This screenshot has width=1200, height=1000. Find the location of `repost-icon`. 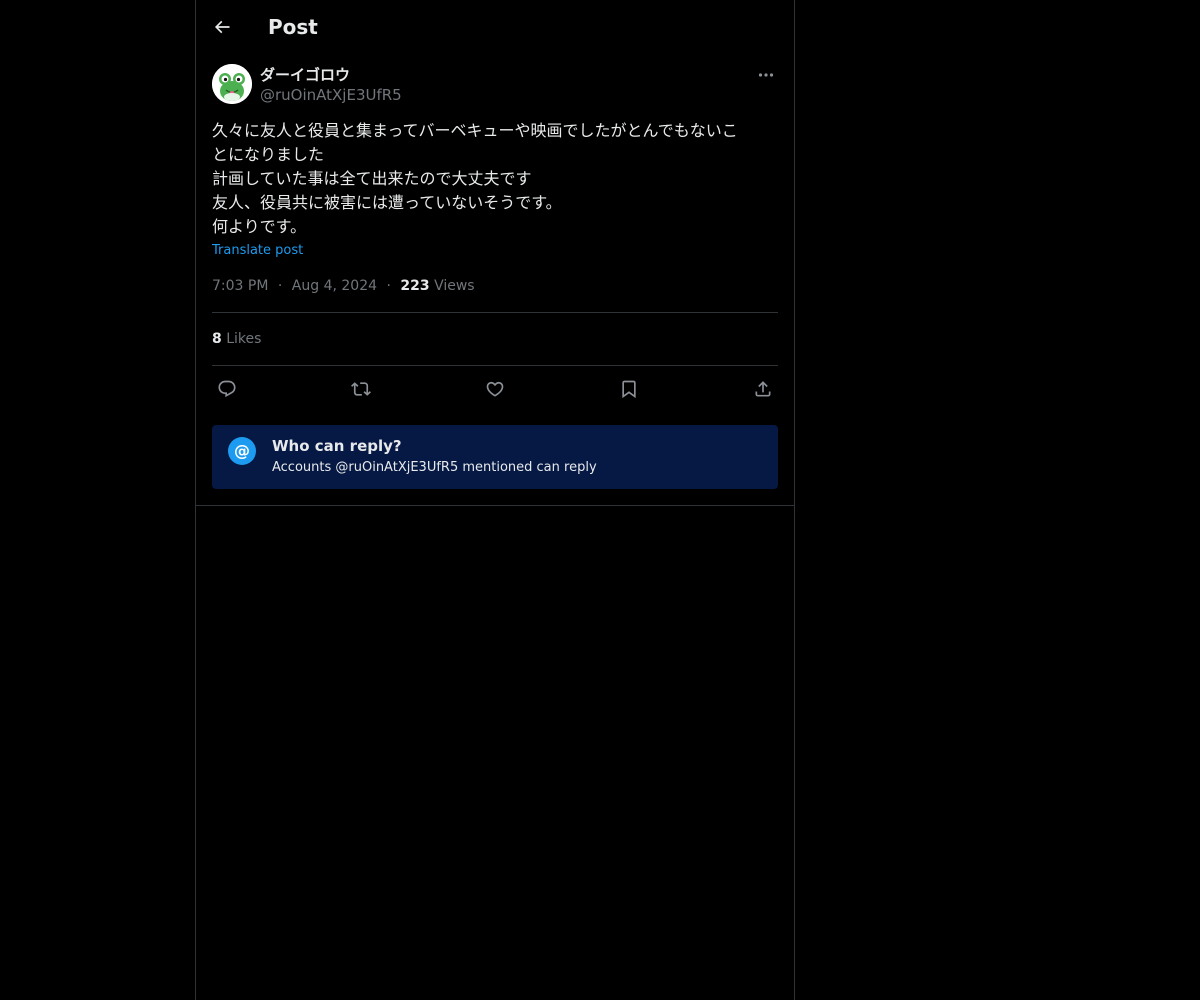

repost-icon is located at coordinates (361, 389).